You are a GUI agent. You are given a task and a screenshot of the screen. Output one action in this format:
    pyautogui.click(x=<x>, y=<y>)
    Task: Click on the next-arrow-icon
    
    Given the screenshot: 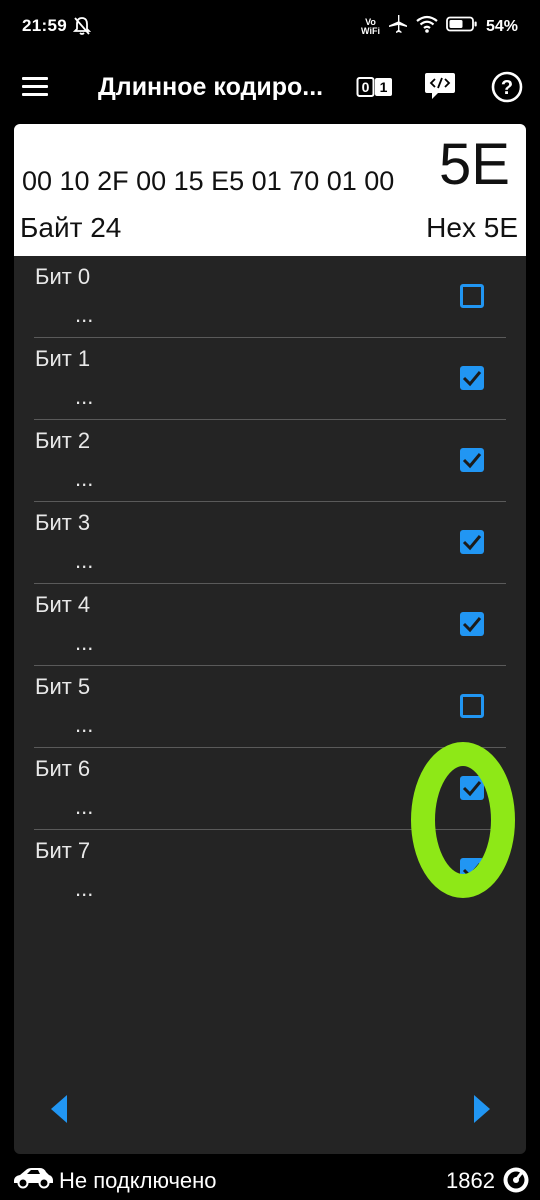 What is the action you would take?
    pyautogui.click(x=482, y=1111)
    